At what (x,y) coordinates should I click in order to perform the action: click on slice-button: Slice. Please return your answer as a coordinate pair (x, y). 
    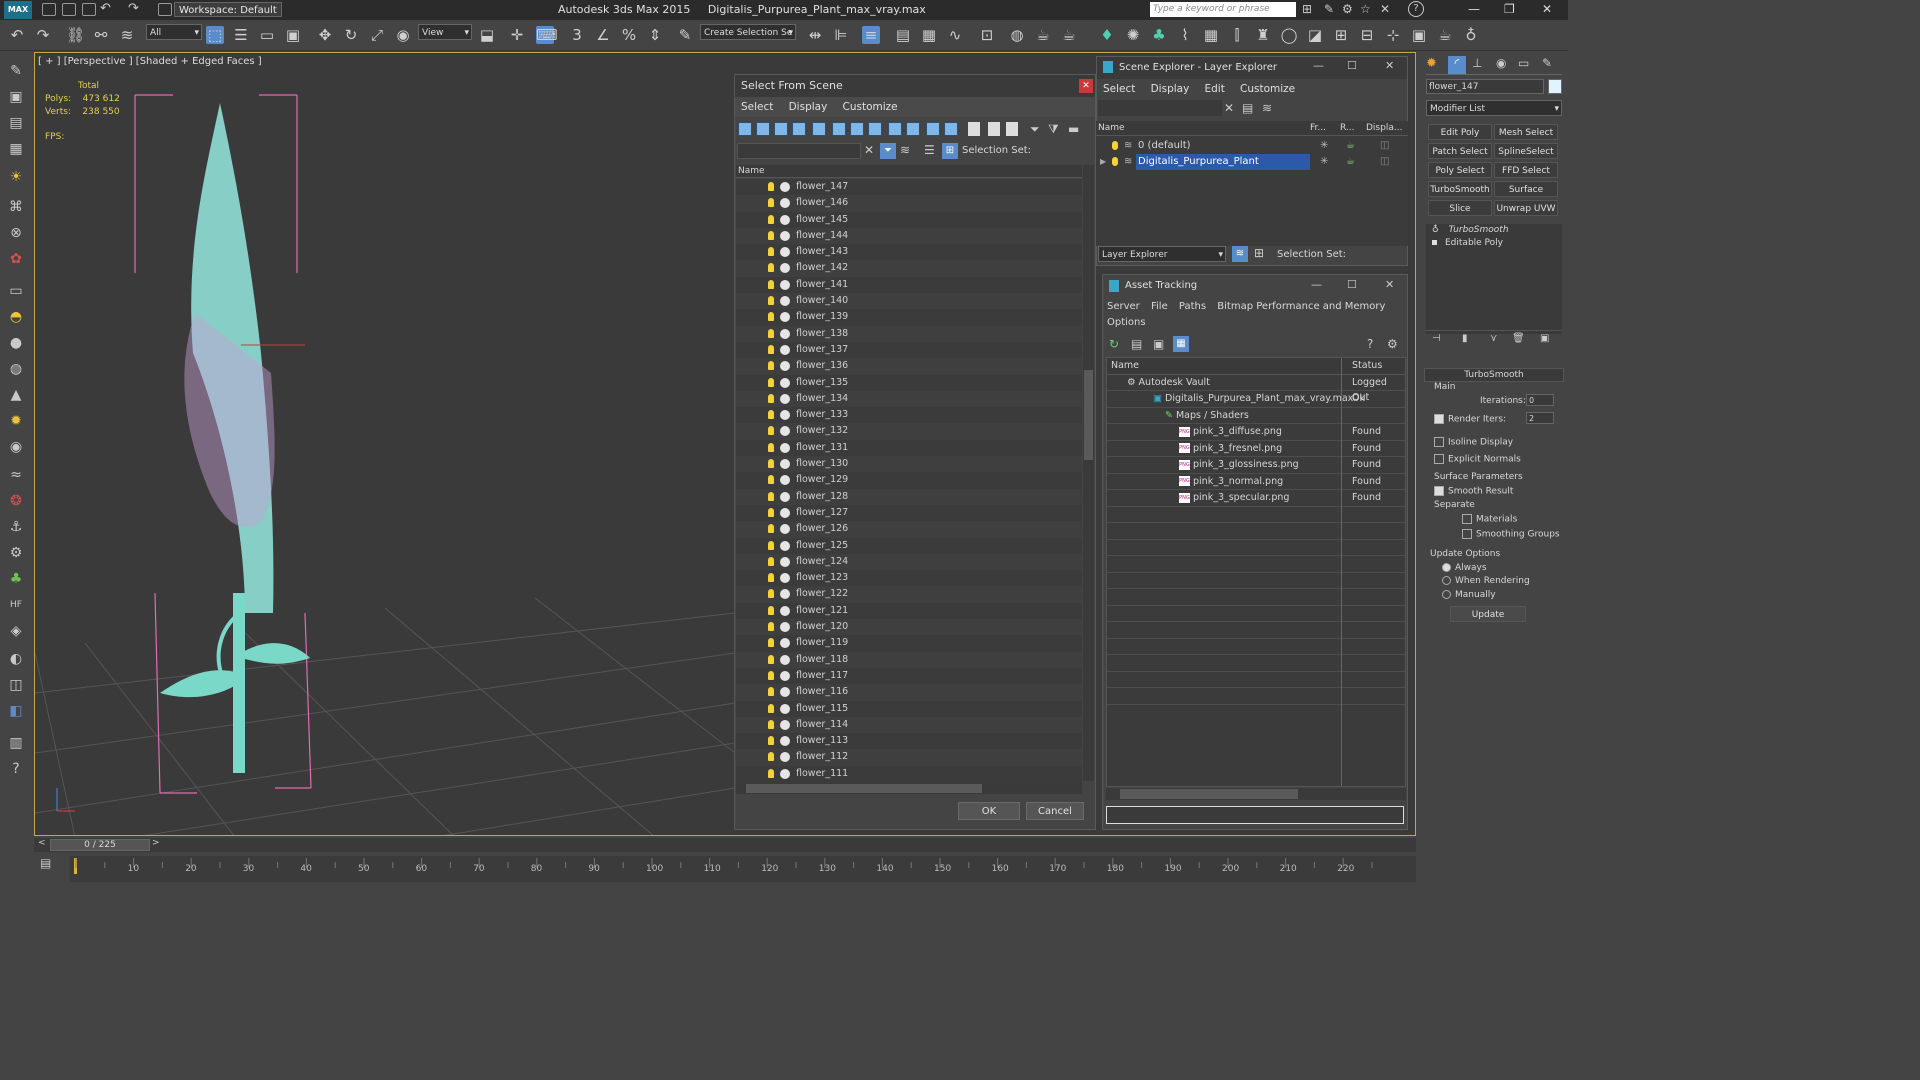
    Looking at the image, I should click on (1460, 208).